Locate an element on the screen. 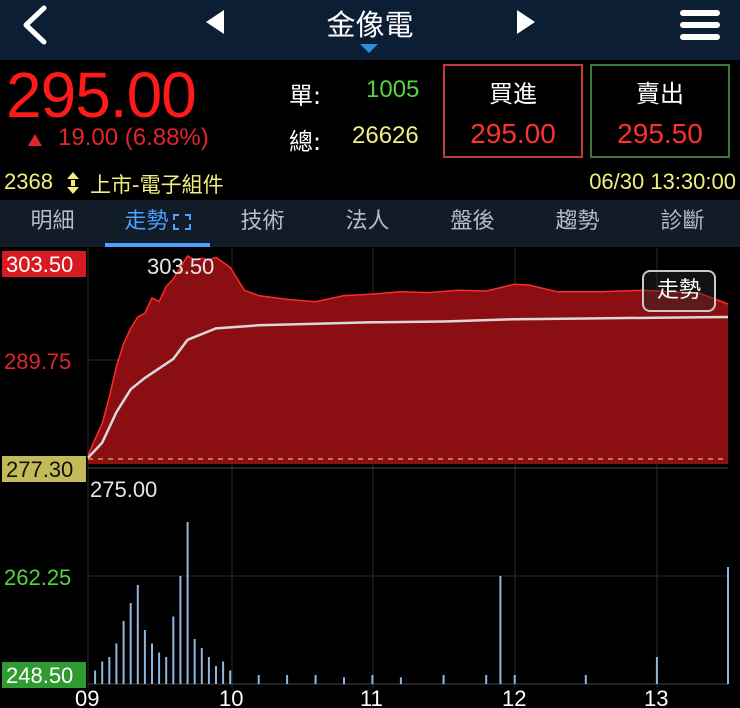 Image resolution: width=740 pixels, height=708 pixels. next-stock-button is located at coordinates (525, 22).